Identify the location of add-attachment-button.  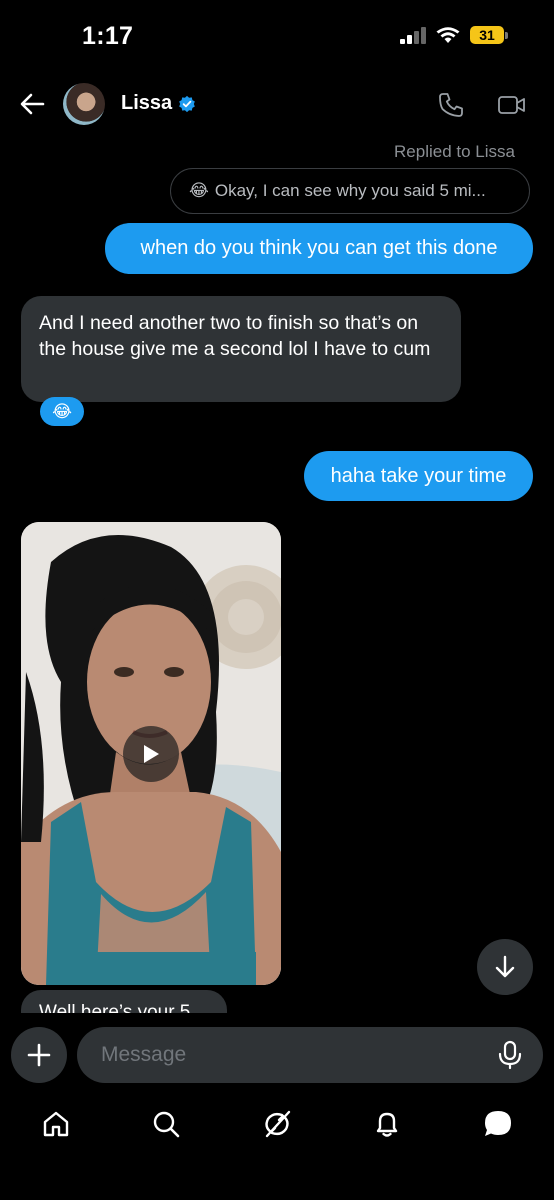
(39, 1055).